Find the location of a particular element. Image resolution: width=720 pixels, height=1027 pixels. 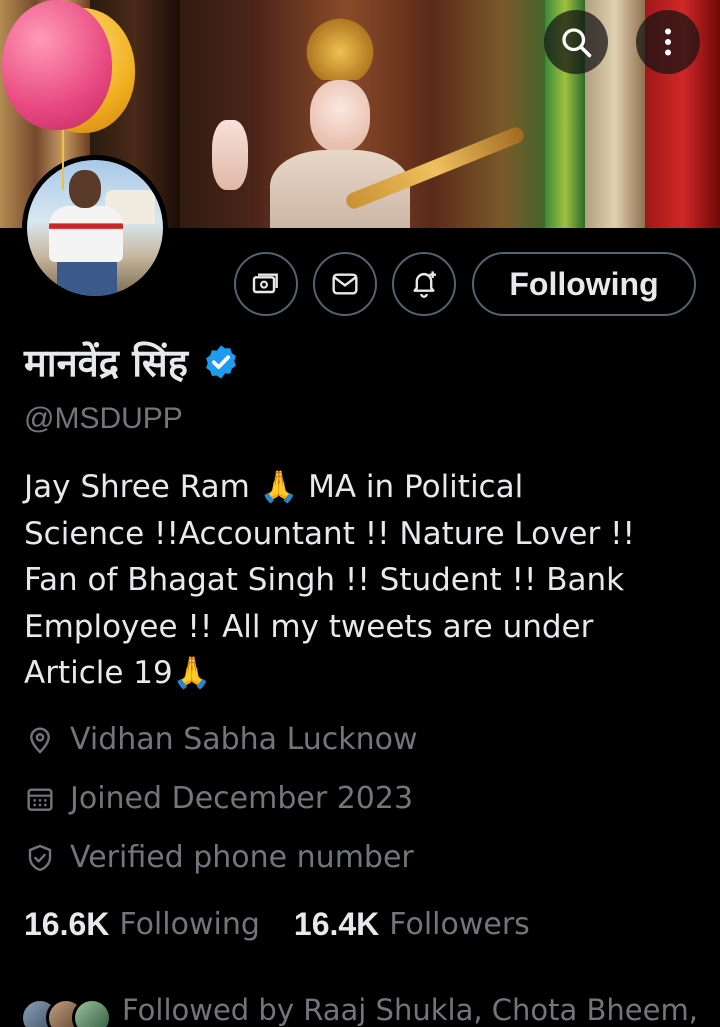

verification-text: Verified phone number is located at coordinates (242, 857).